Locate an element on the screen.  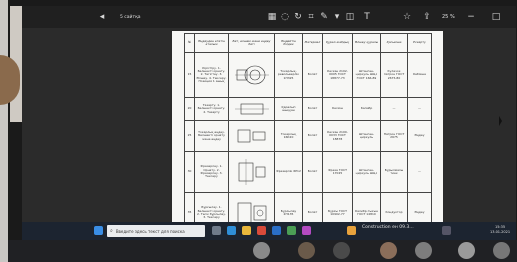
taskbar-clock: 15:35 13.01.2021 is located at coordinates (500, 230).